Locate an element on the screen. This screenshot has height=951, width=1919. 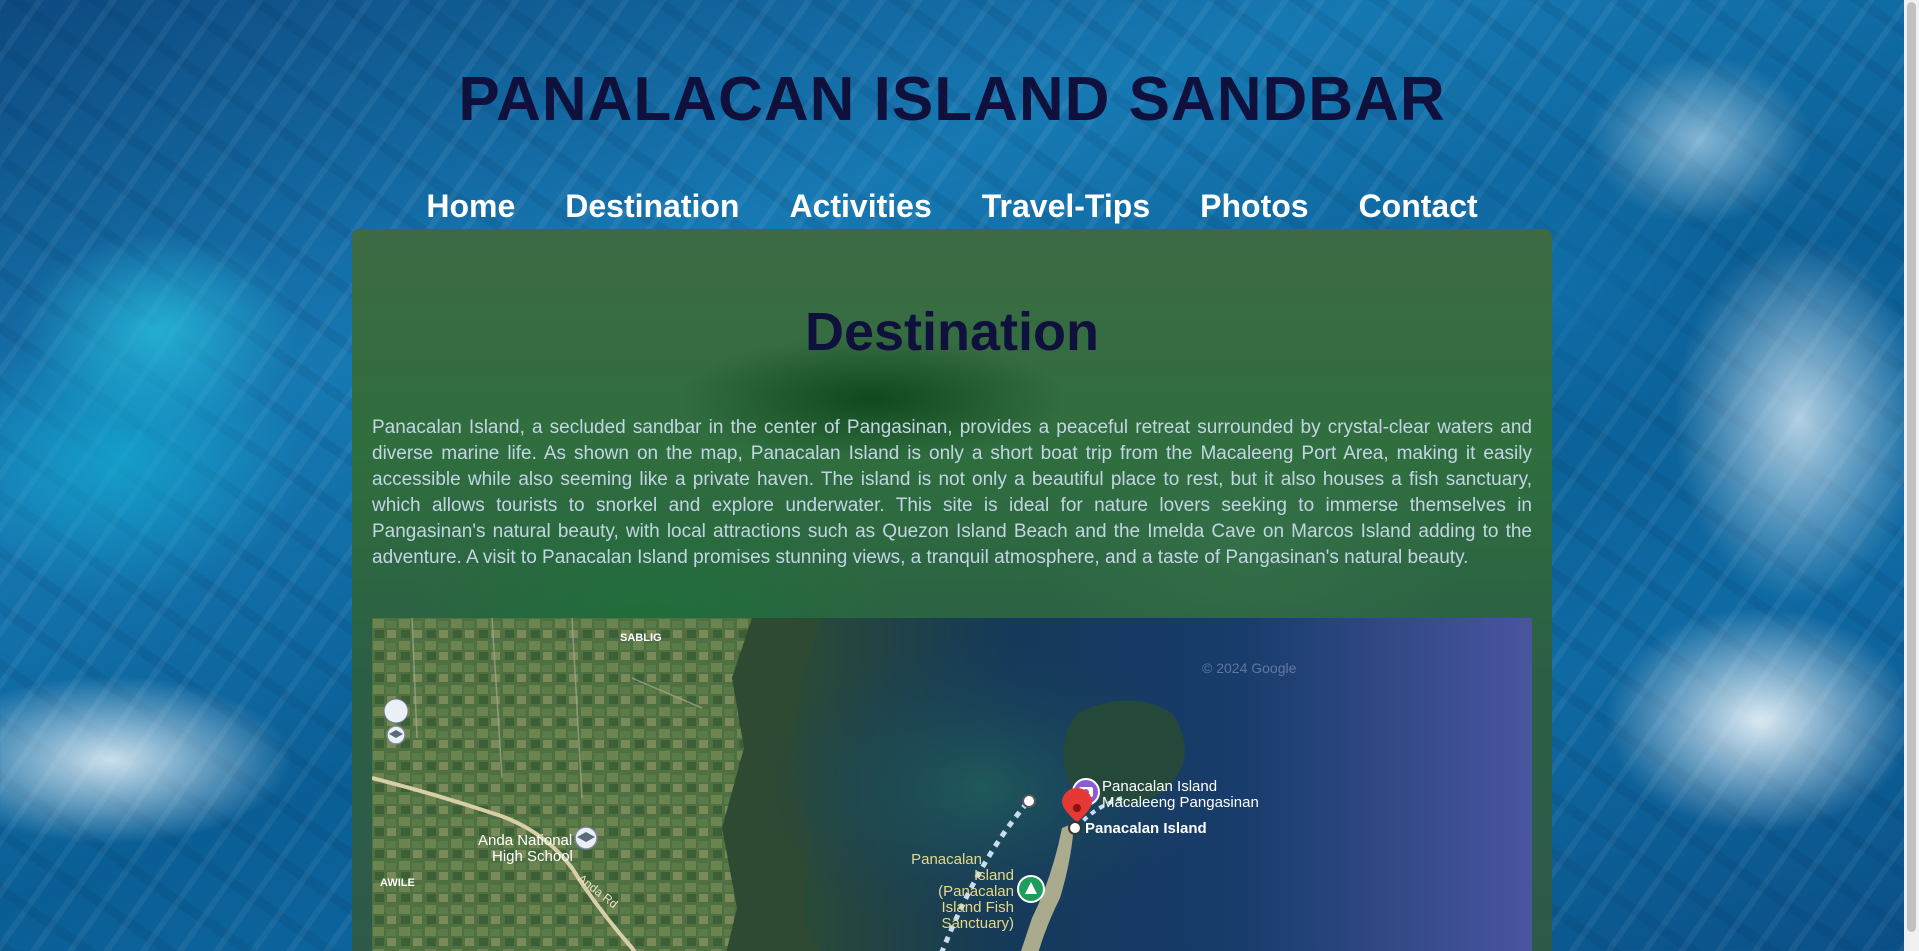
map-label-sanctuary-line1: Panacalan is located at coordinates (946, 859).